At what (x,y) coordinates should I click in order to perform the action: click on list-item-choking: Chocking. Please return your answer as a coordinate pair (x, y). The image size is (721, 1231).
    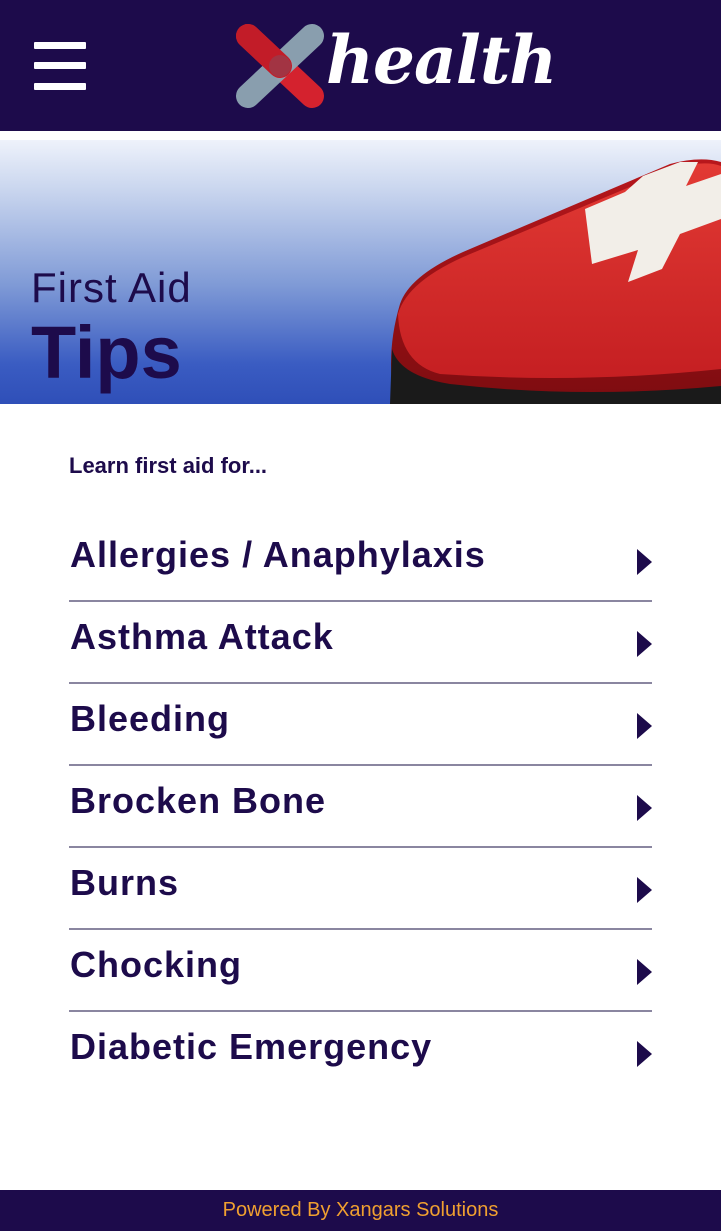
    Looking at the image, I should click on (360, 971).